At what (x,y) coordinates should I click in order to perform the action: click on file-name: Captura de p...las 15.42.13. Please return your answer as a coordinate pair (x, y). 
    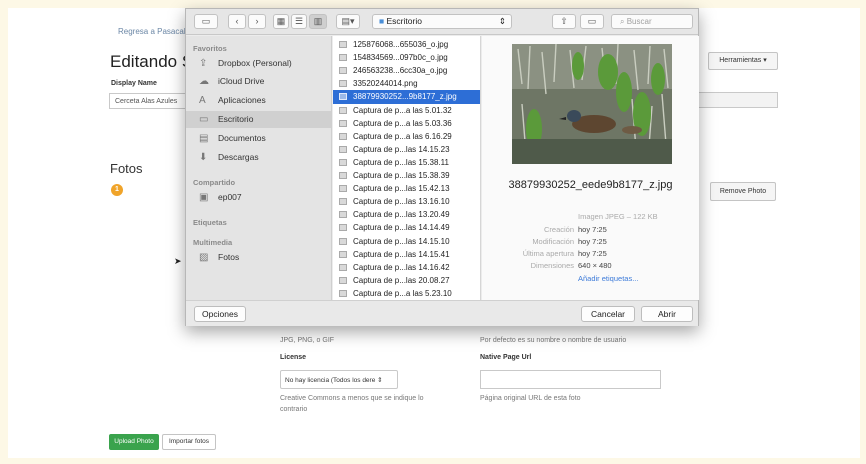
    Looking at the image, I should click on (401, 189).